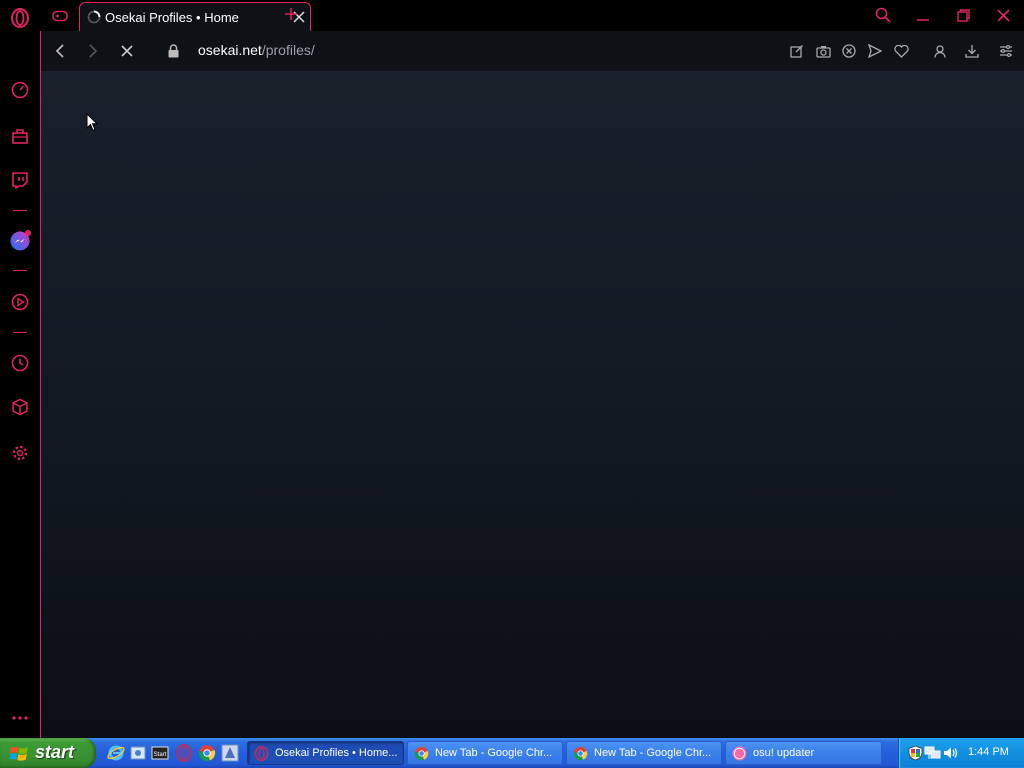  Describe the element at coordinates (20, 718) in the screenshot. I see `more-icon` at that location.